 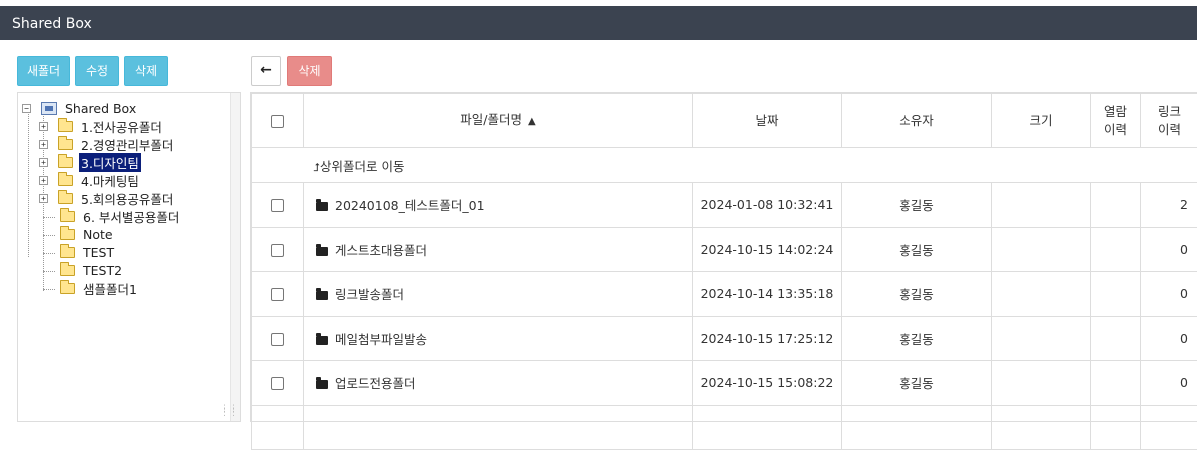 What do you see at coordinates (28, 184) in the screenshot?
I see `tree-connector-line` at bounding box center [28, 184].